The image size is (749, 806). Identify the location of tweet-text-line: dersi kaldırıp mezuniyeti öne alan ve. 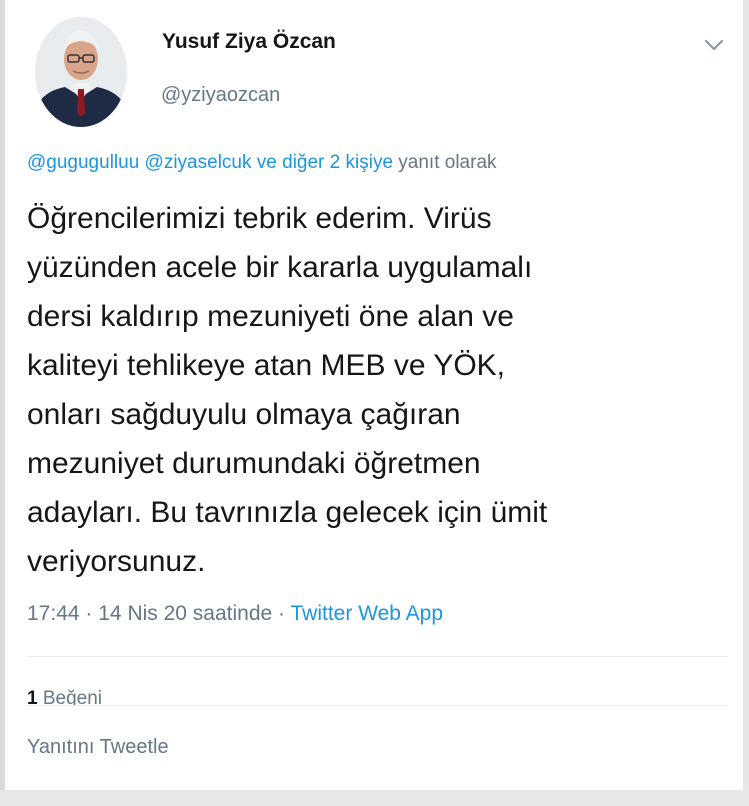
(270, 316).